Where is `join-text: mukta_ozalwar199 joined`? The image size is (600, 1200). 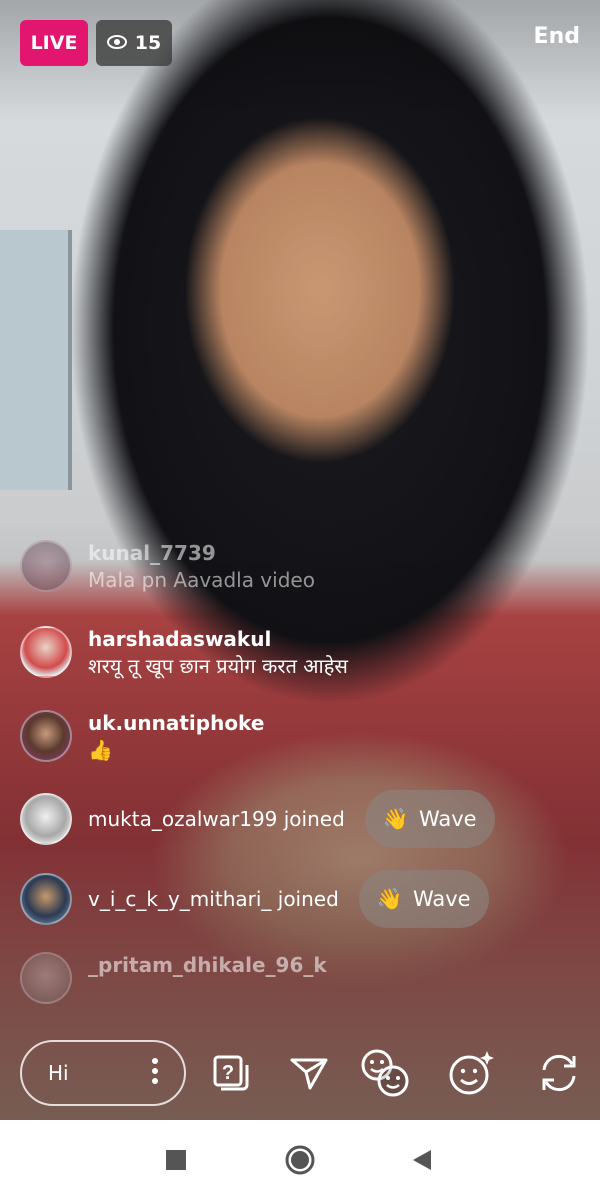 join-text: mukta_ozalwar199 joined is located at coordinates (216, 819).